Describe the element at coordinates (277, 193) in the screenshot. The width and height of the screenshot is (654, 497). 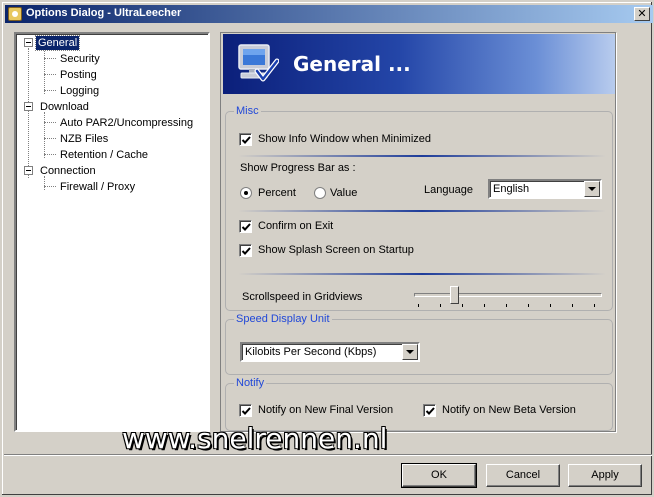
I see `percent-label: Percent` at that location.